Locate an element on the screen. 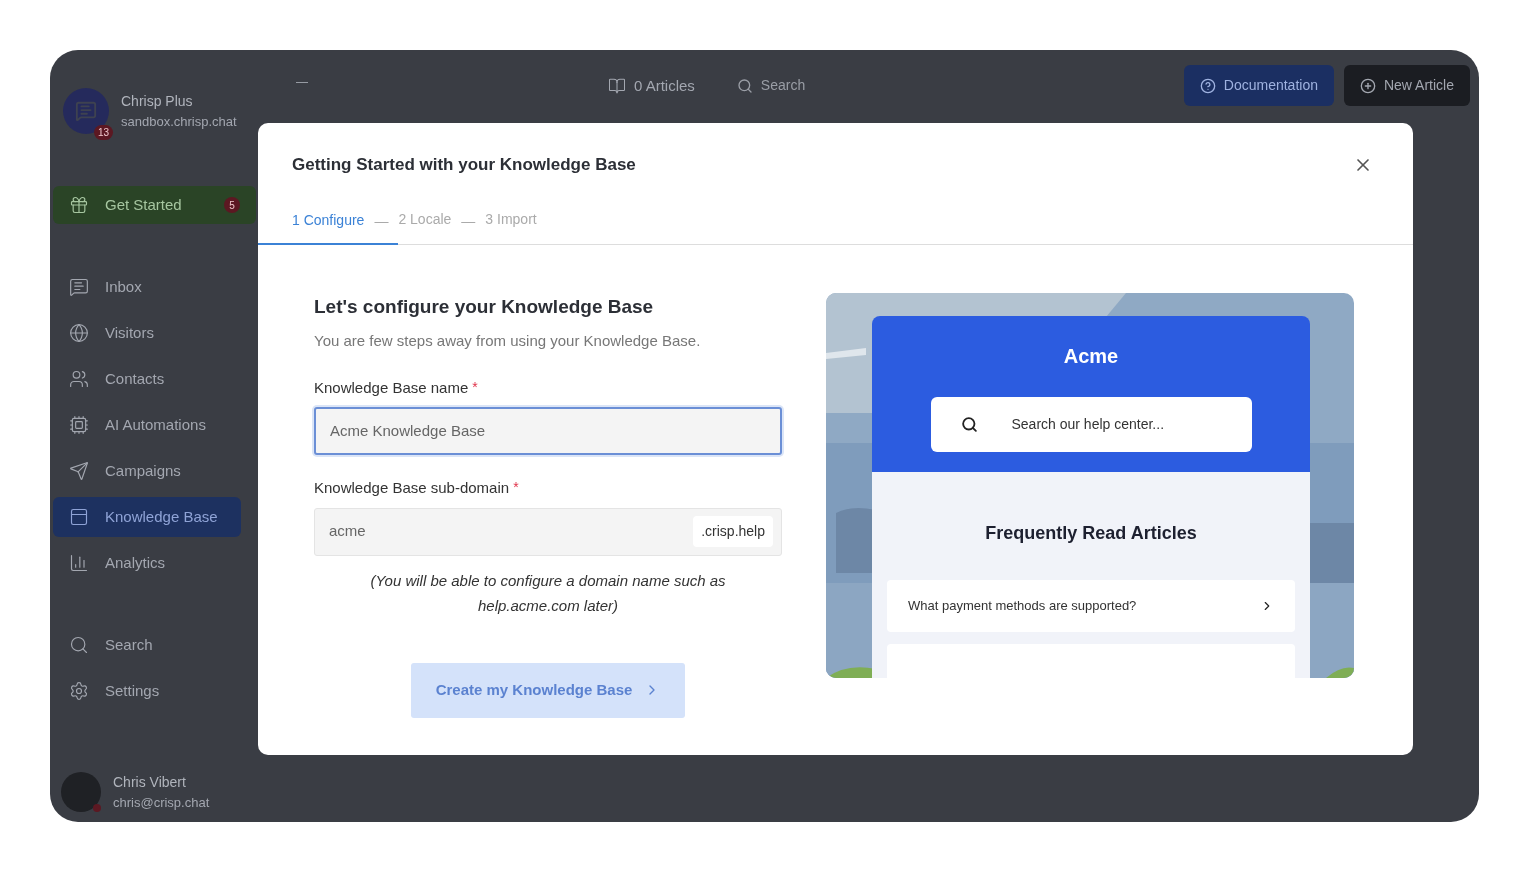  chip-icon is located at coordinates (79, 425).